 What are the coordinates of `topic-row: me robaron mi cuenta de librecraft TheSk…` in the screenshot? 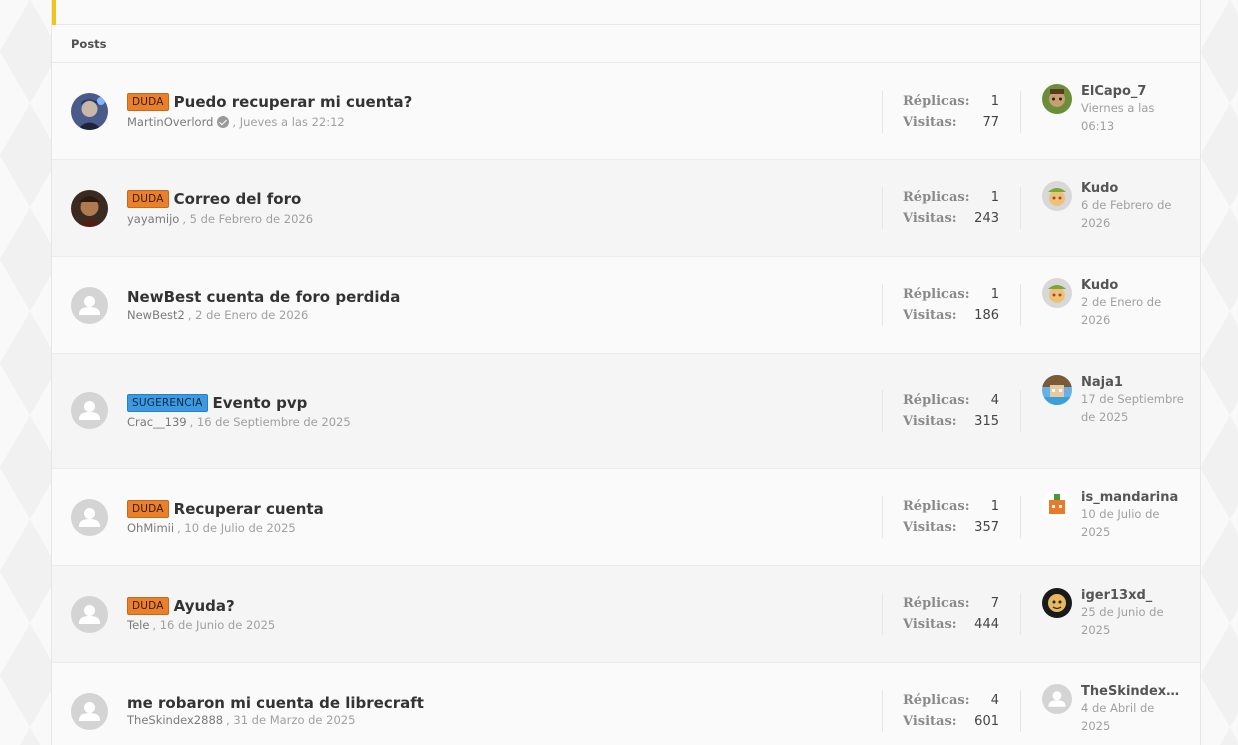 It's located at (626, 704).